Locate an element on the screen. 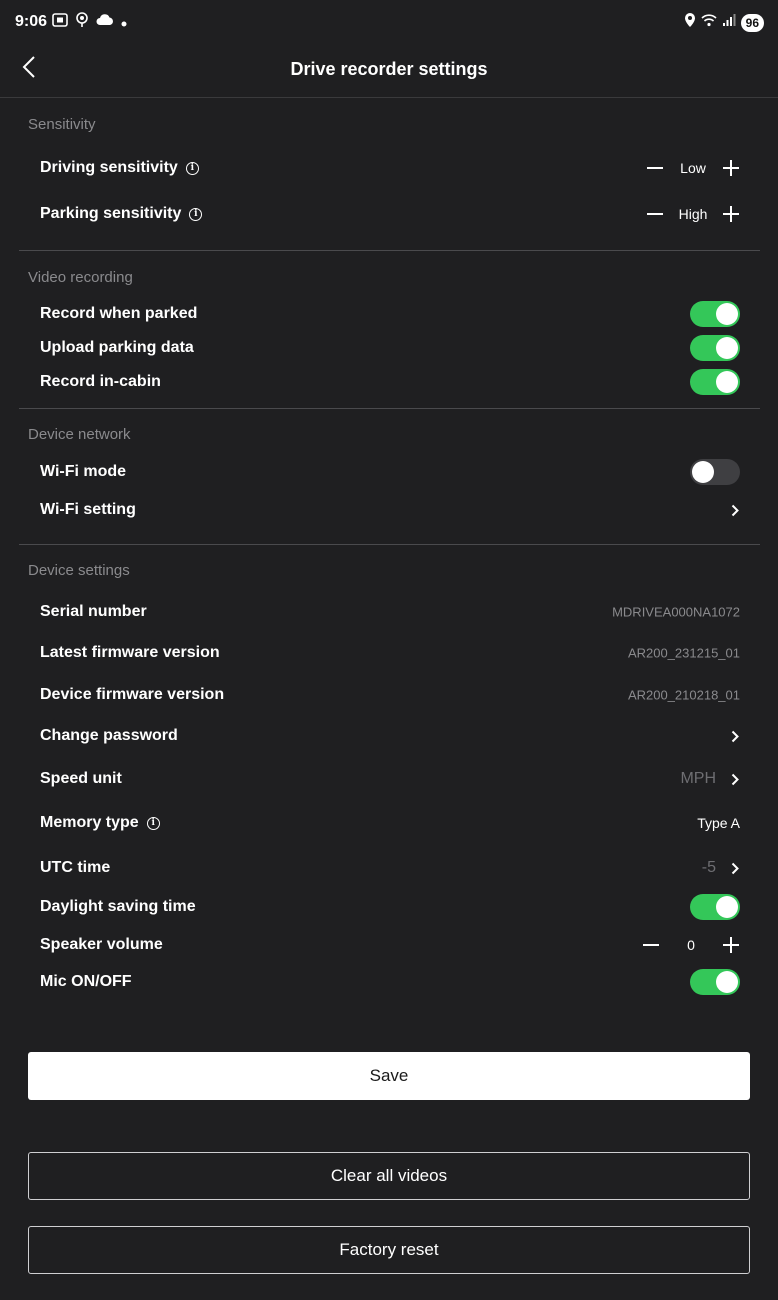  speaker-volume-label: Speaker volume is located at coordinates (101, 944).